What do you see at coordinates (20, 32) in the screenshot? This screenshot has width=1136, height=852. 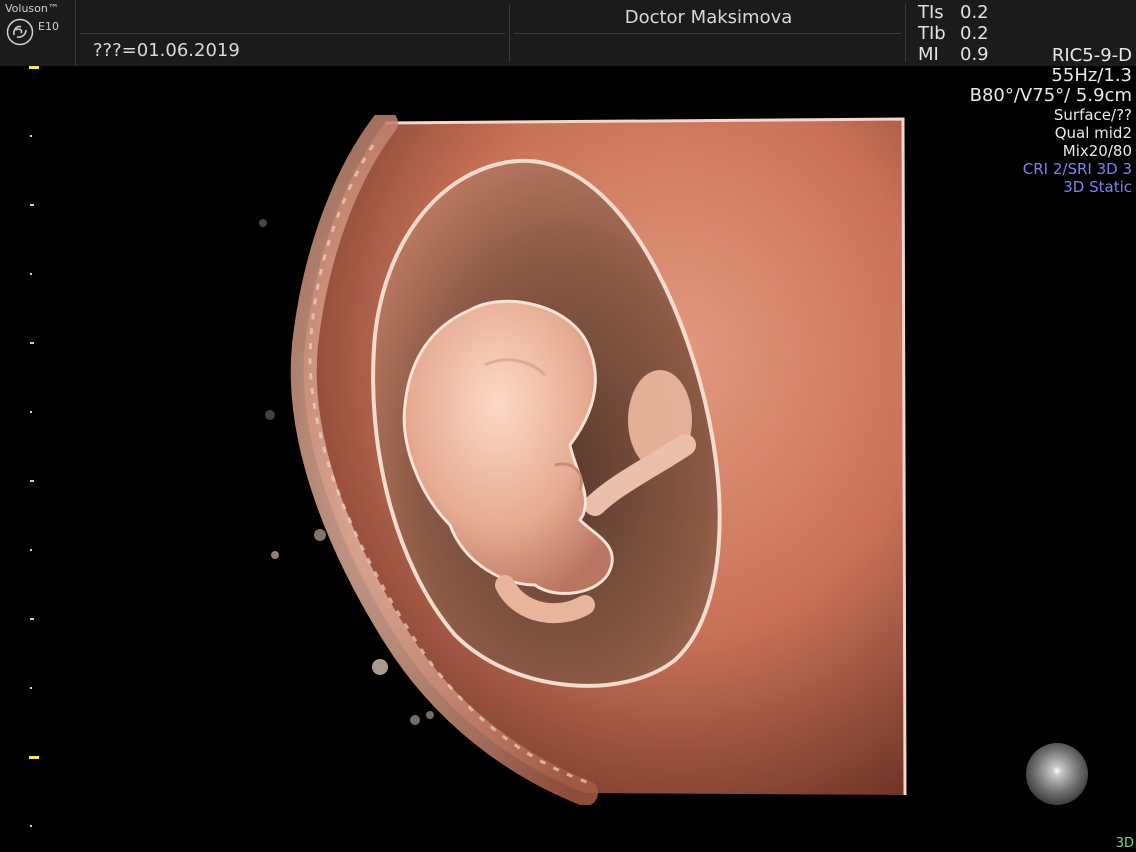 I see `ge-logo-icon` at bounding box center [20, 32].